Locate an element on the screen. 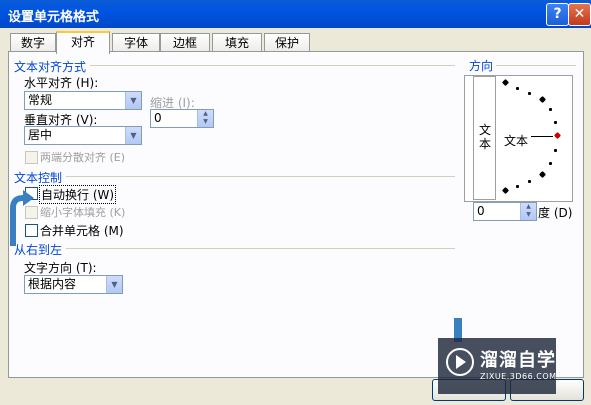  play-logo-icon is located at coordinates (460, 362).